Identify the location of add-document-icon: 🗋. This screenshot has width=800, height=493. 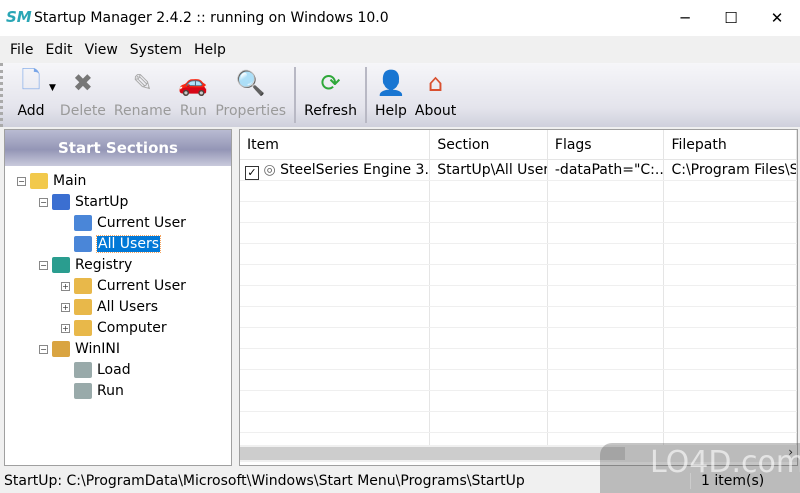
(31, 79).